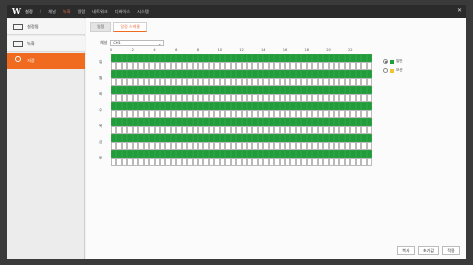 Image resolution: width=473 pixels, height=265 pixels. Describe the element at coordinates (350, 50) in the screenshot. I see `hour-label: 22` at that location.